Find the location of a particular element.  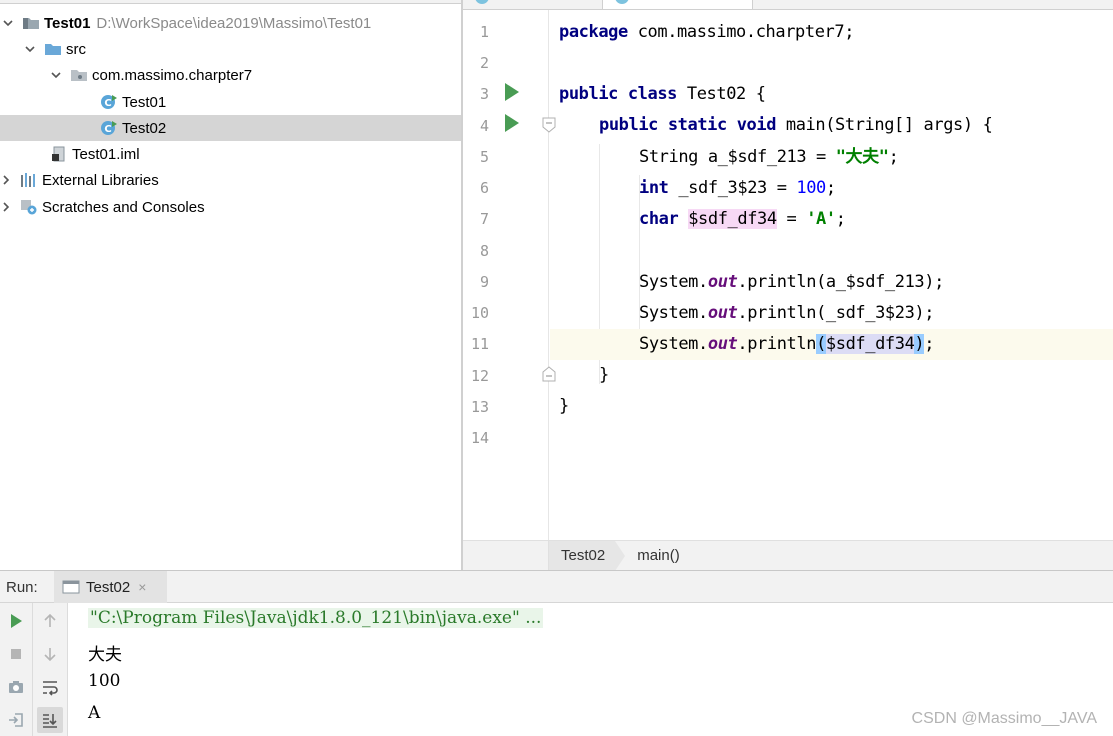

stop-icon is located at coordinates (16, 654).